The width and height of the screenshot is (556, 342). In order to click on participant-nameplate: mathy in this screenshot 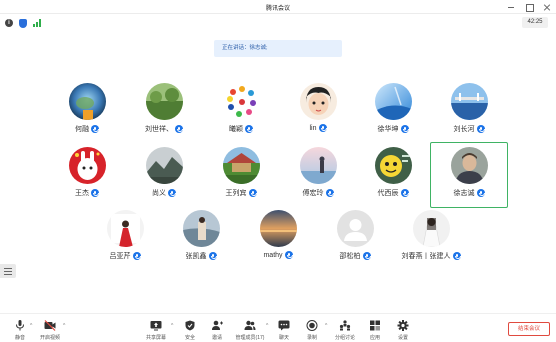, I will do `click(278, 255)`.